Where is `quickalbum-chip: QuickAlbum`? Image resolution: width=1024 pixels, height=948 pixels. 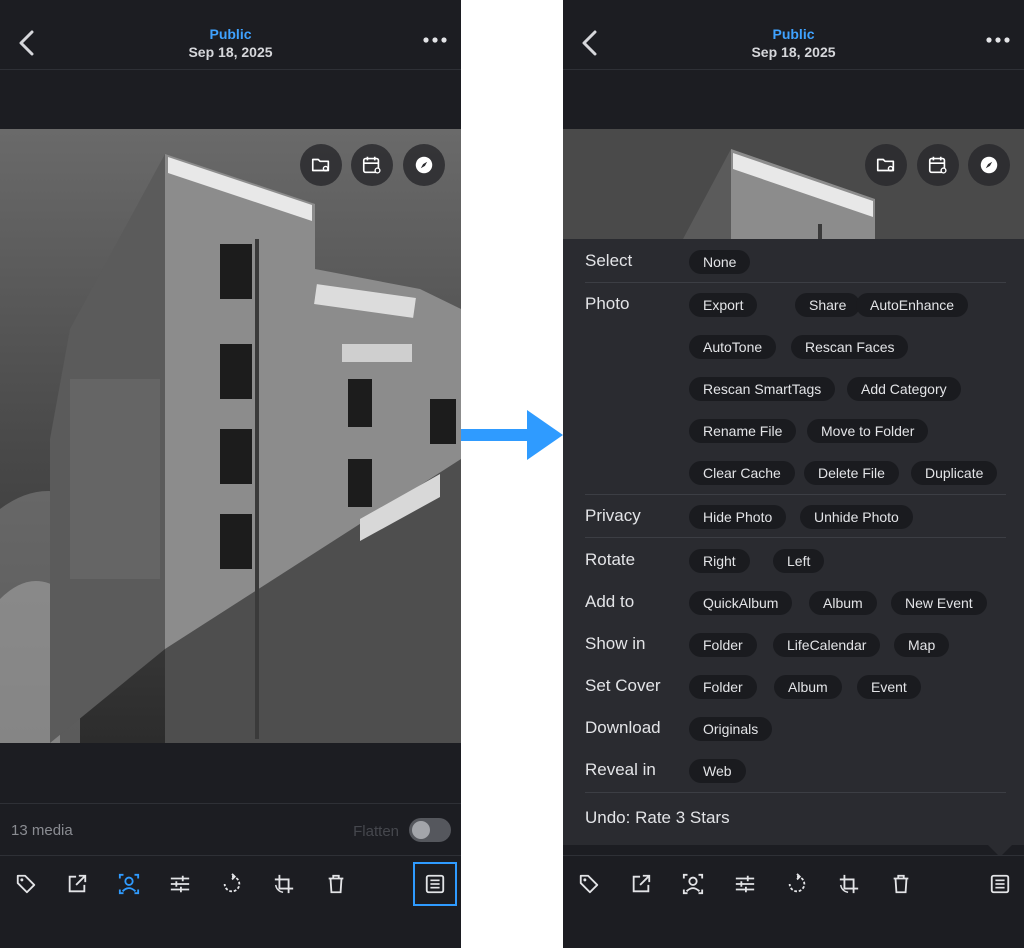 quickalbum-chip: QuickAlbum is located at coordinates (741, 603).